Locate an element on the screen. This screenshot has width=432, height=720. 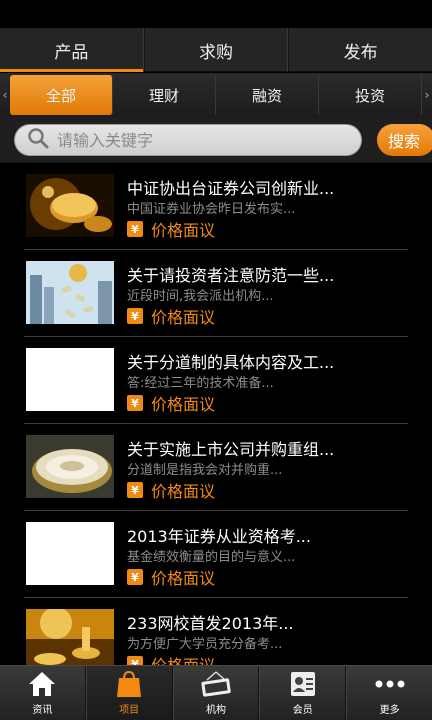
nav-label: 机构 is located at coordinates (215, 710).